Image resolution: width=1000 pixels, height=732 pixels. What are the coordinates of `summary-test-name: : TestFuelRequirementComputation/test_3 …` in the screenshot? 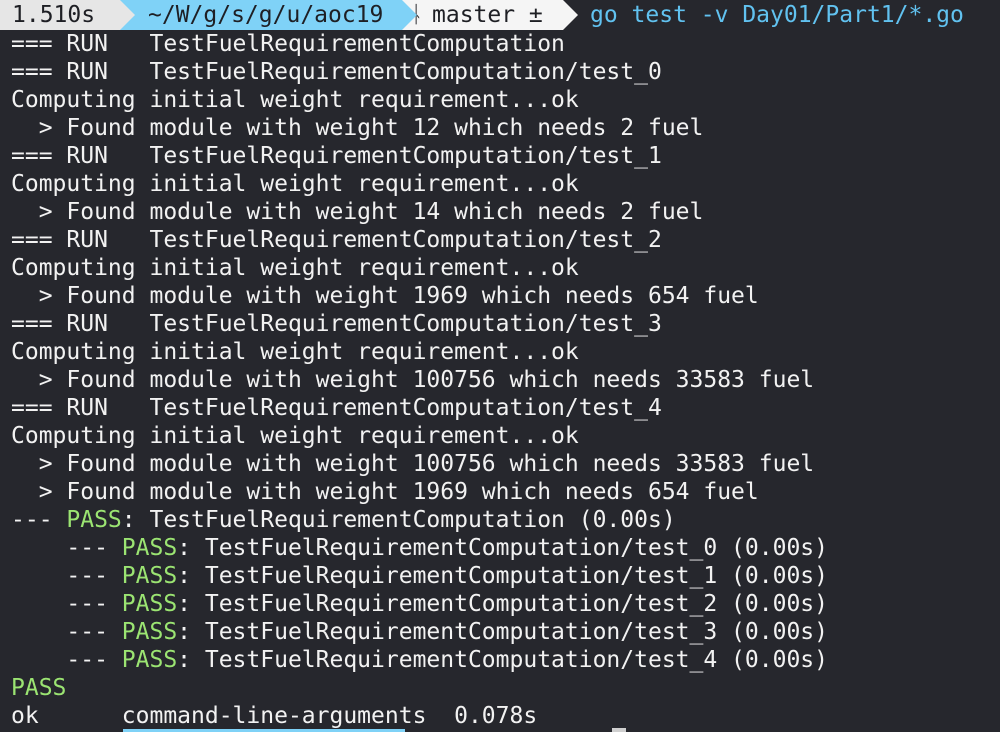 It's located at (502, 632).